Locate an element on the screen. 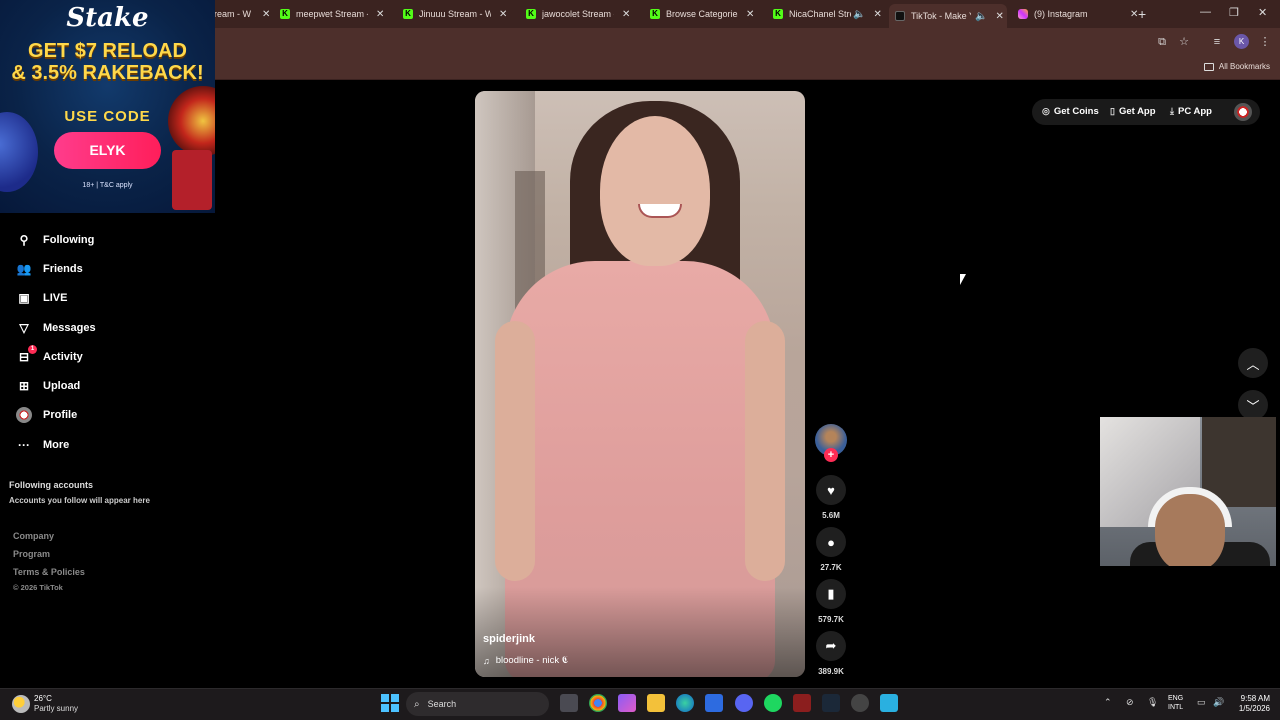  comment-button: ● is located at coordinates (831, 542).